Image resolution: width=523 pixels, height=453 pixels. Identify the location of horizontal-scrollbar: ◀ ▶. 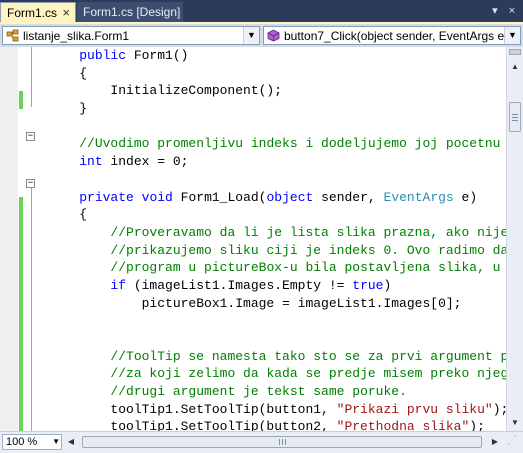
(284, 442).